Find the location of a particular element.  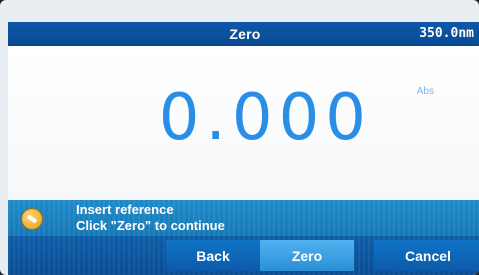

wavelength-readout: 350.0nm is located at coordinates (446, 33).